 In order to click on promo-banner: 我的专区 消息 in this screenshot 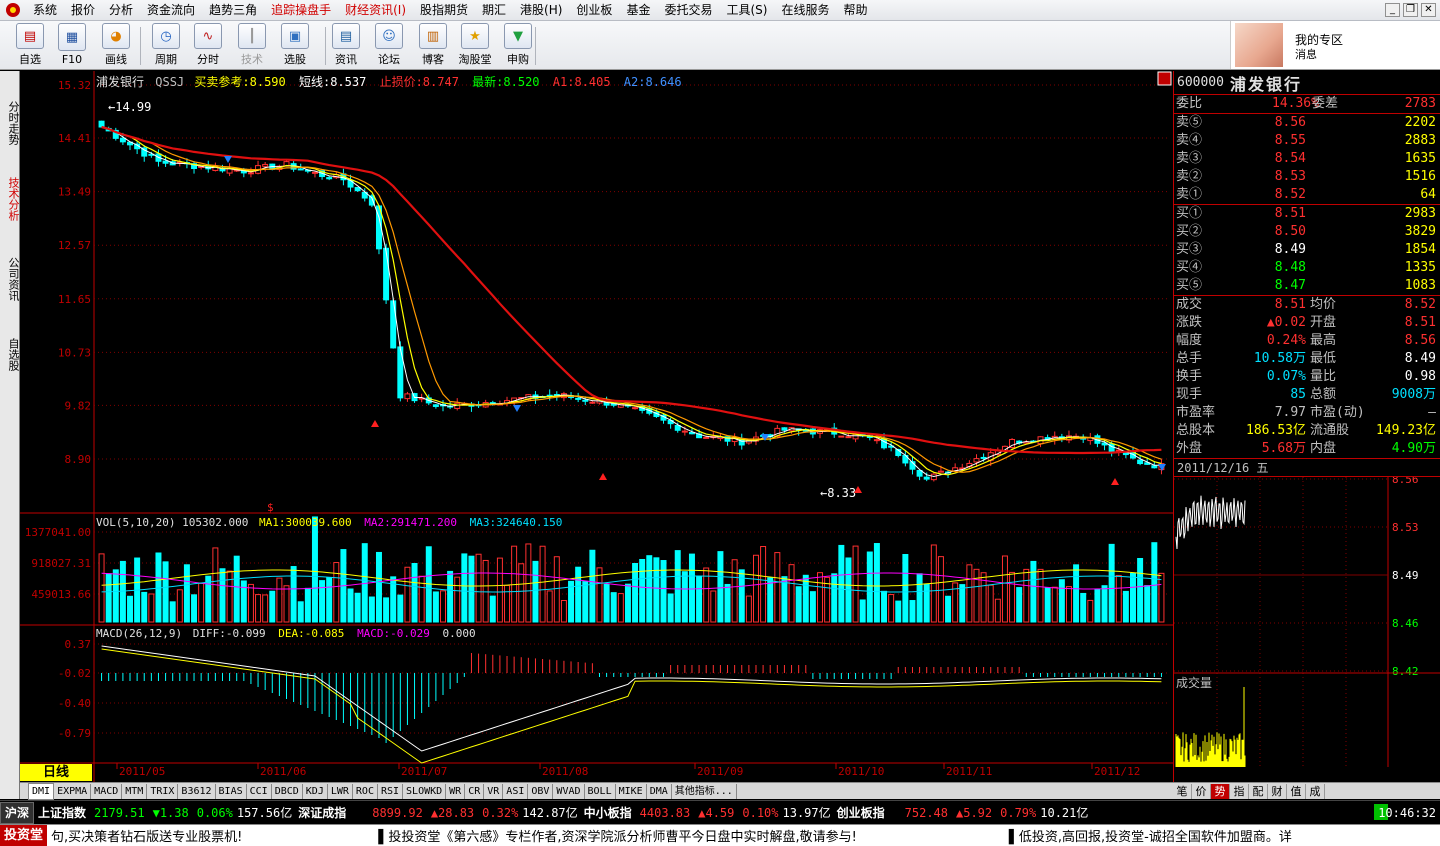, I will do `click(1335, 45)`.